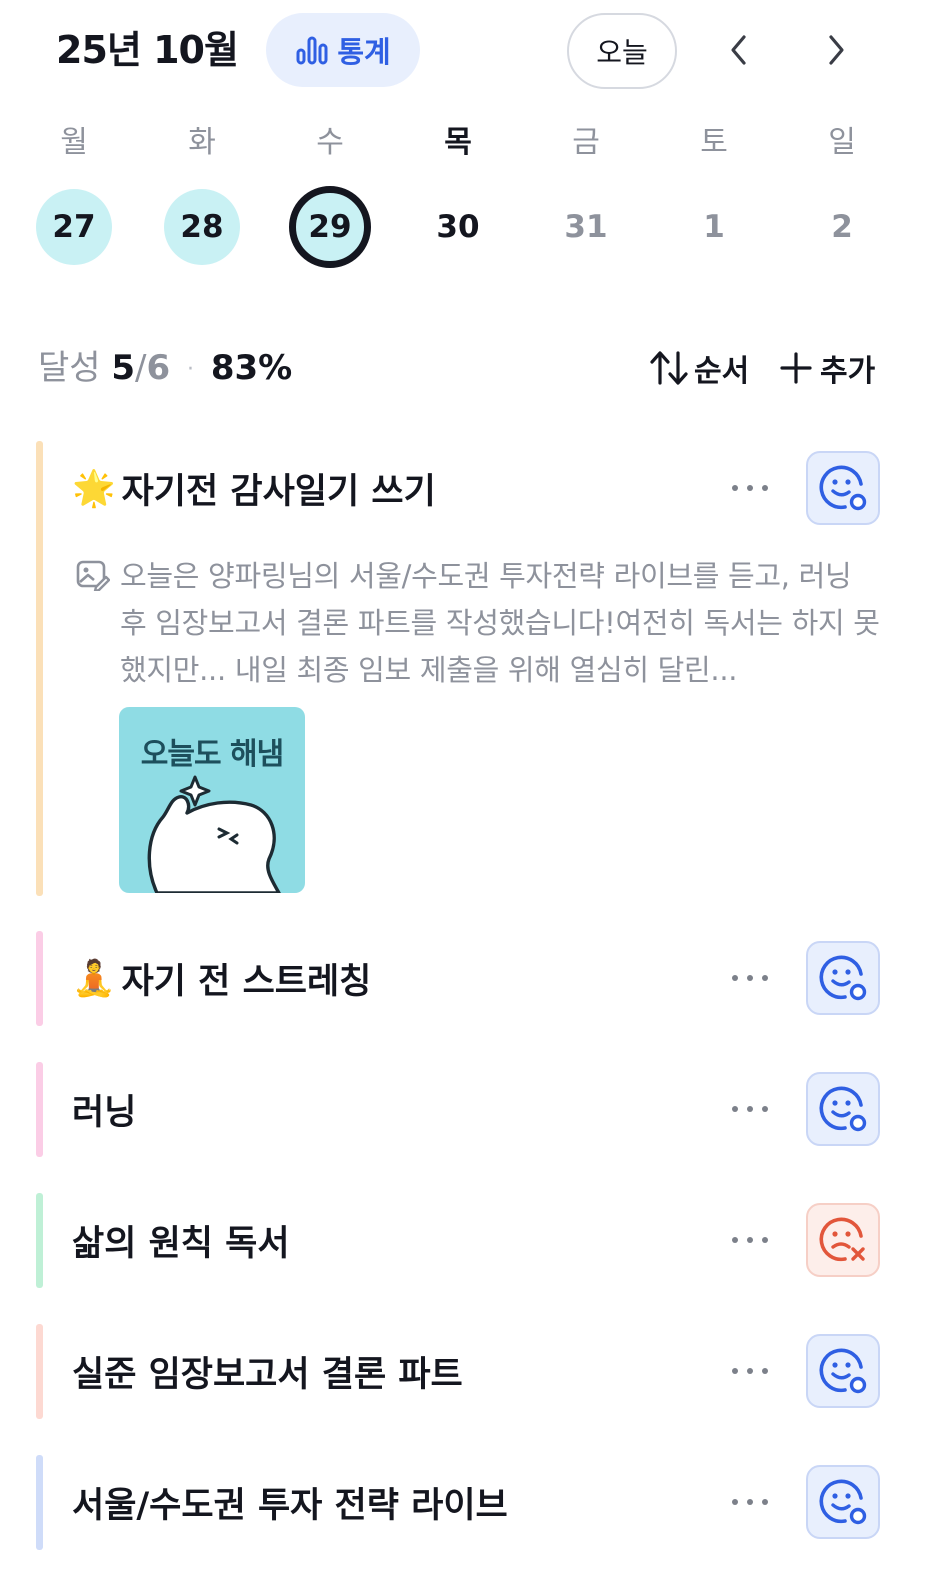  I want to click on add-task-button: 추가, so click(827, 368).